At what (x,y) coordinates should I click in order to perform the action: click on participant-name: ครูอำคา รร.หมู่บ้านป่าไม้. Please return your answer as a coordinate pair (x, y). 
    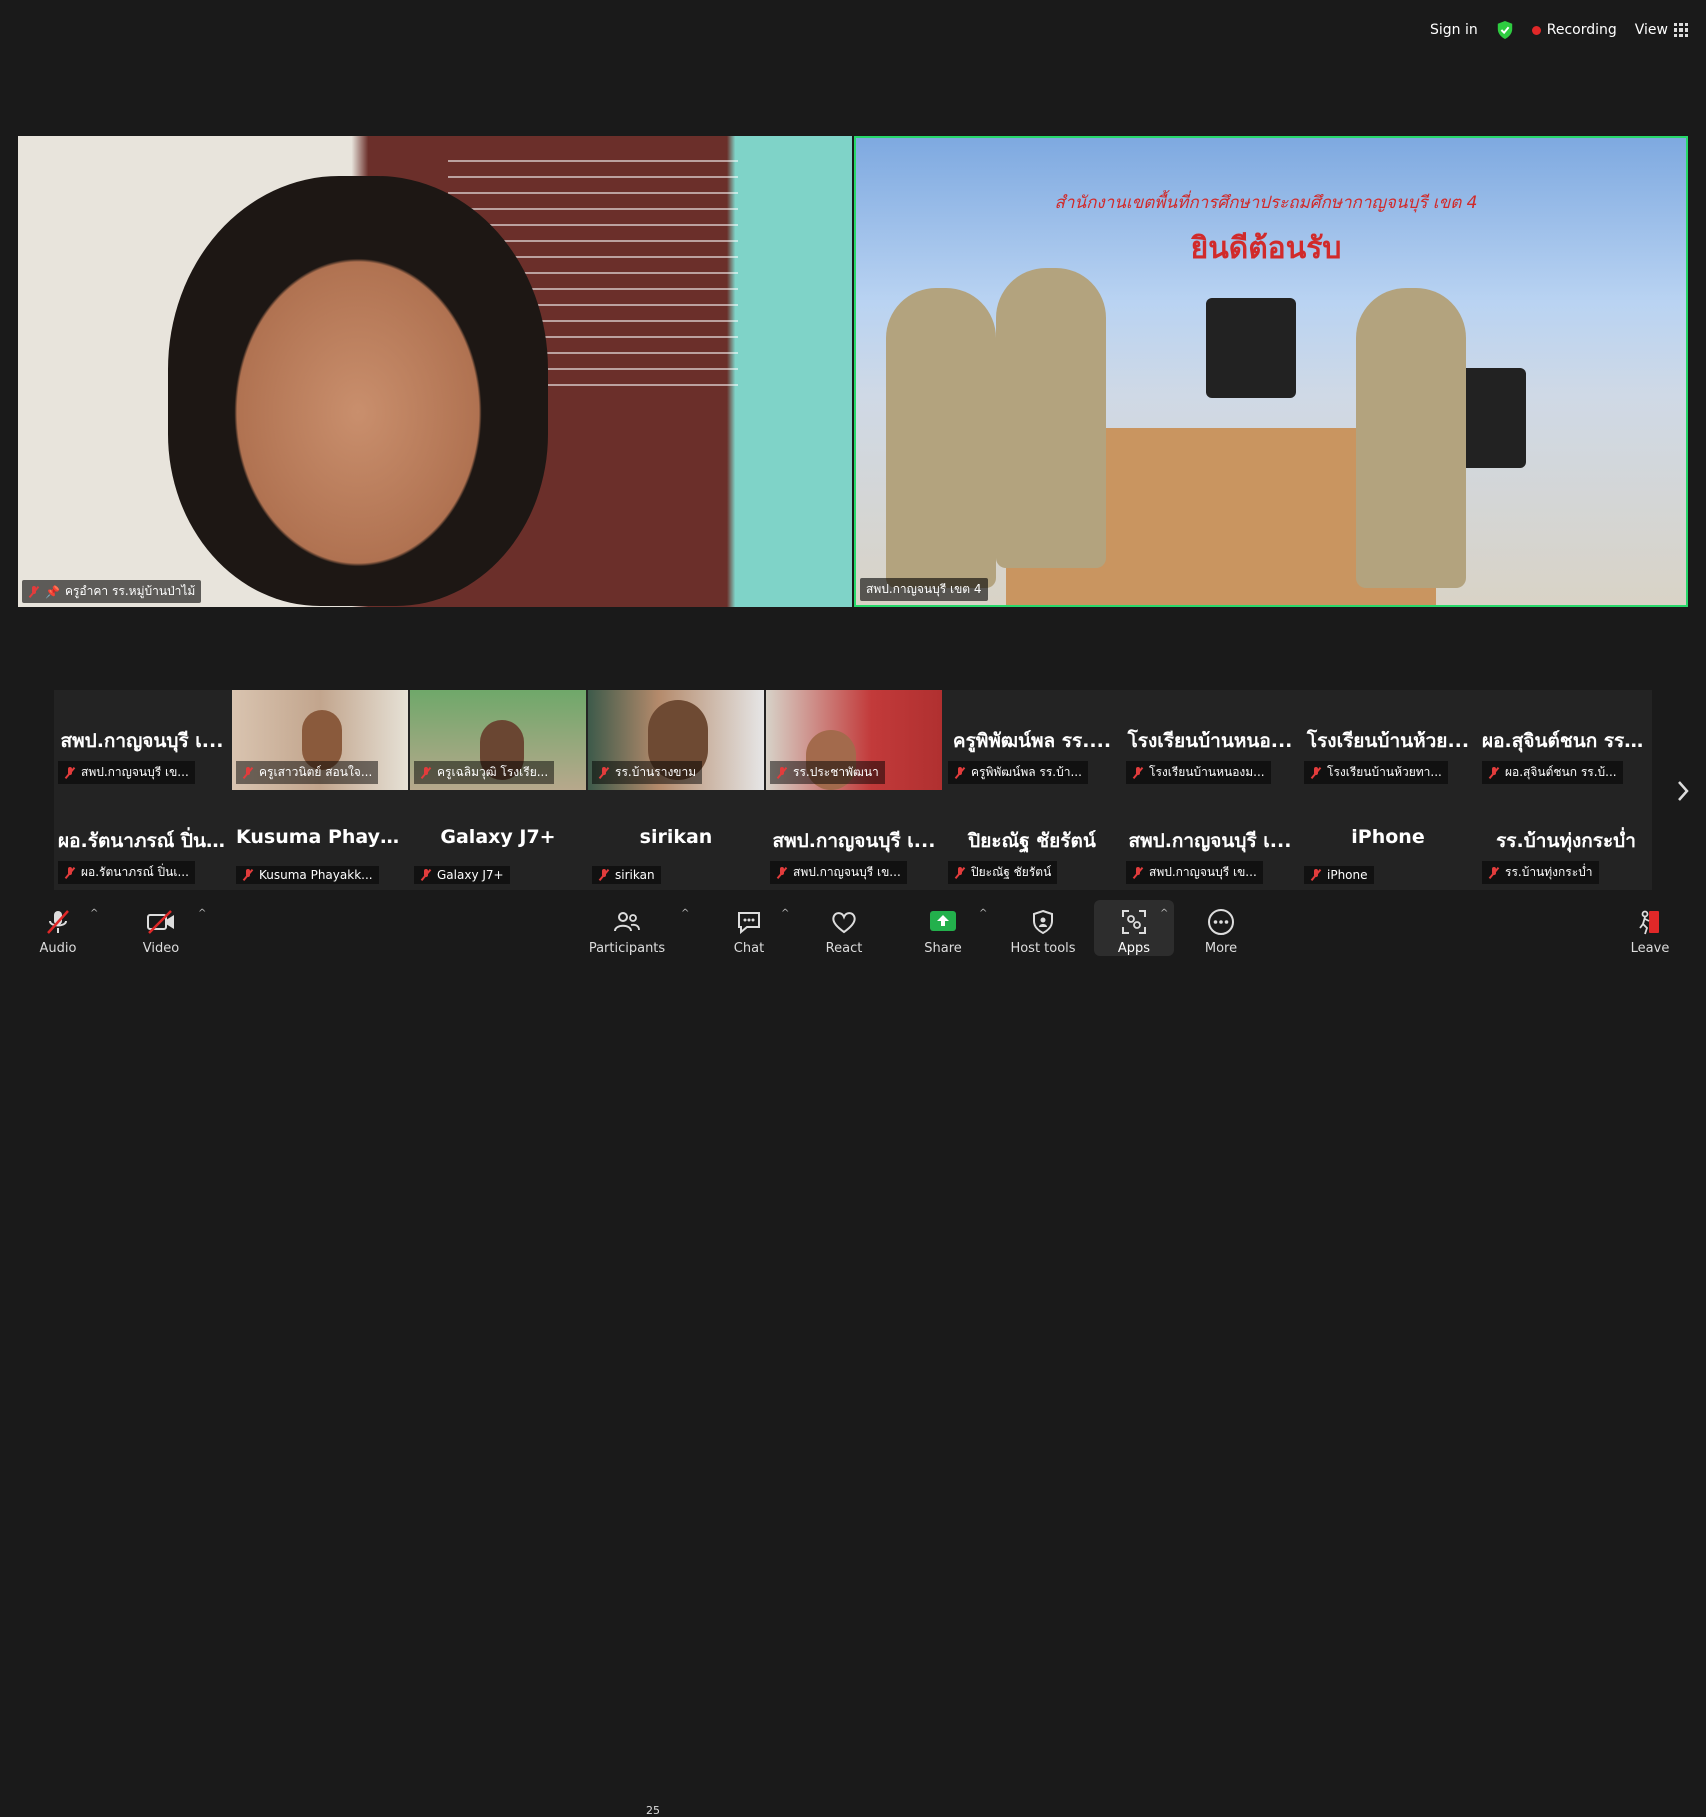
    Looking at the image, I should click on (130, 591).